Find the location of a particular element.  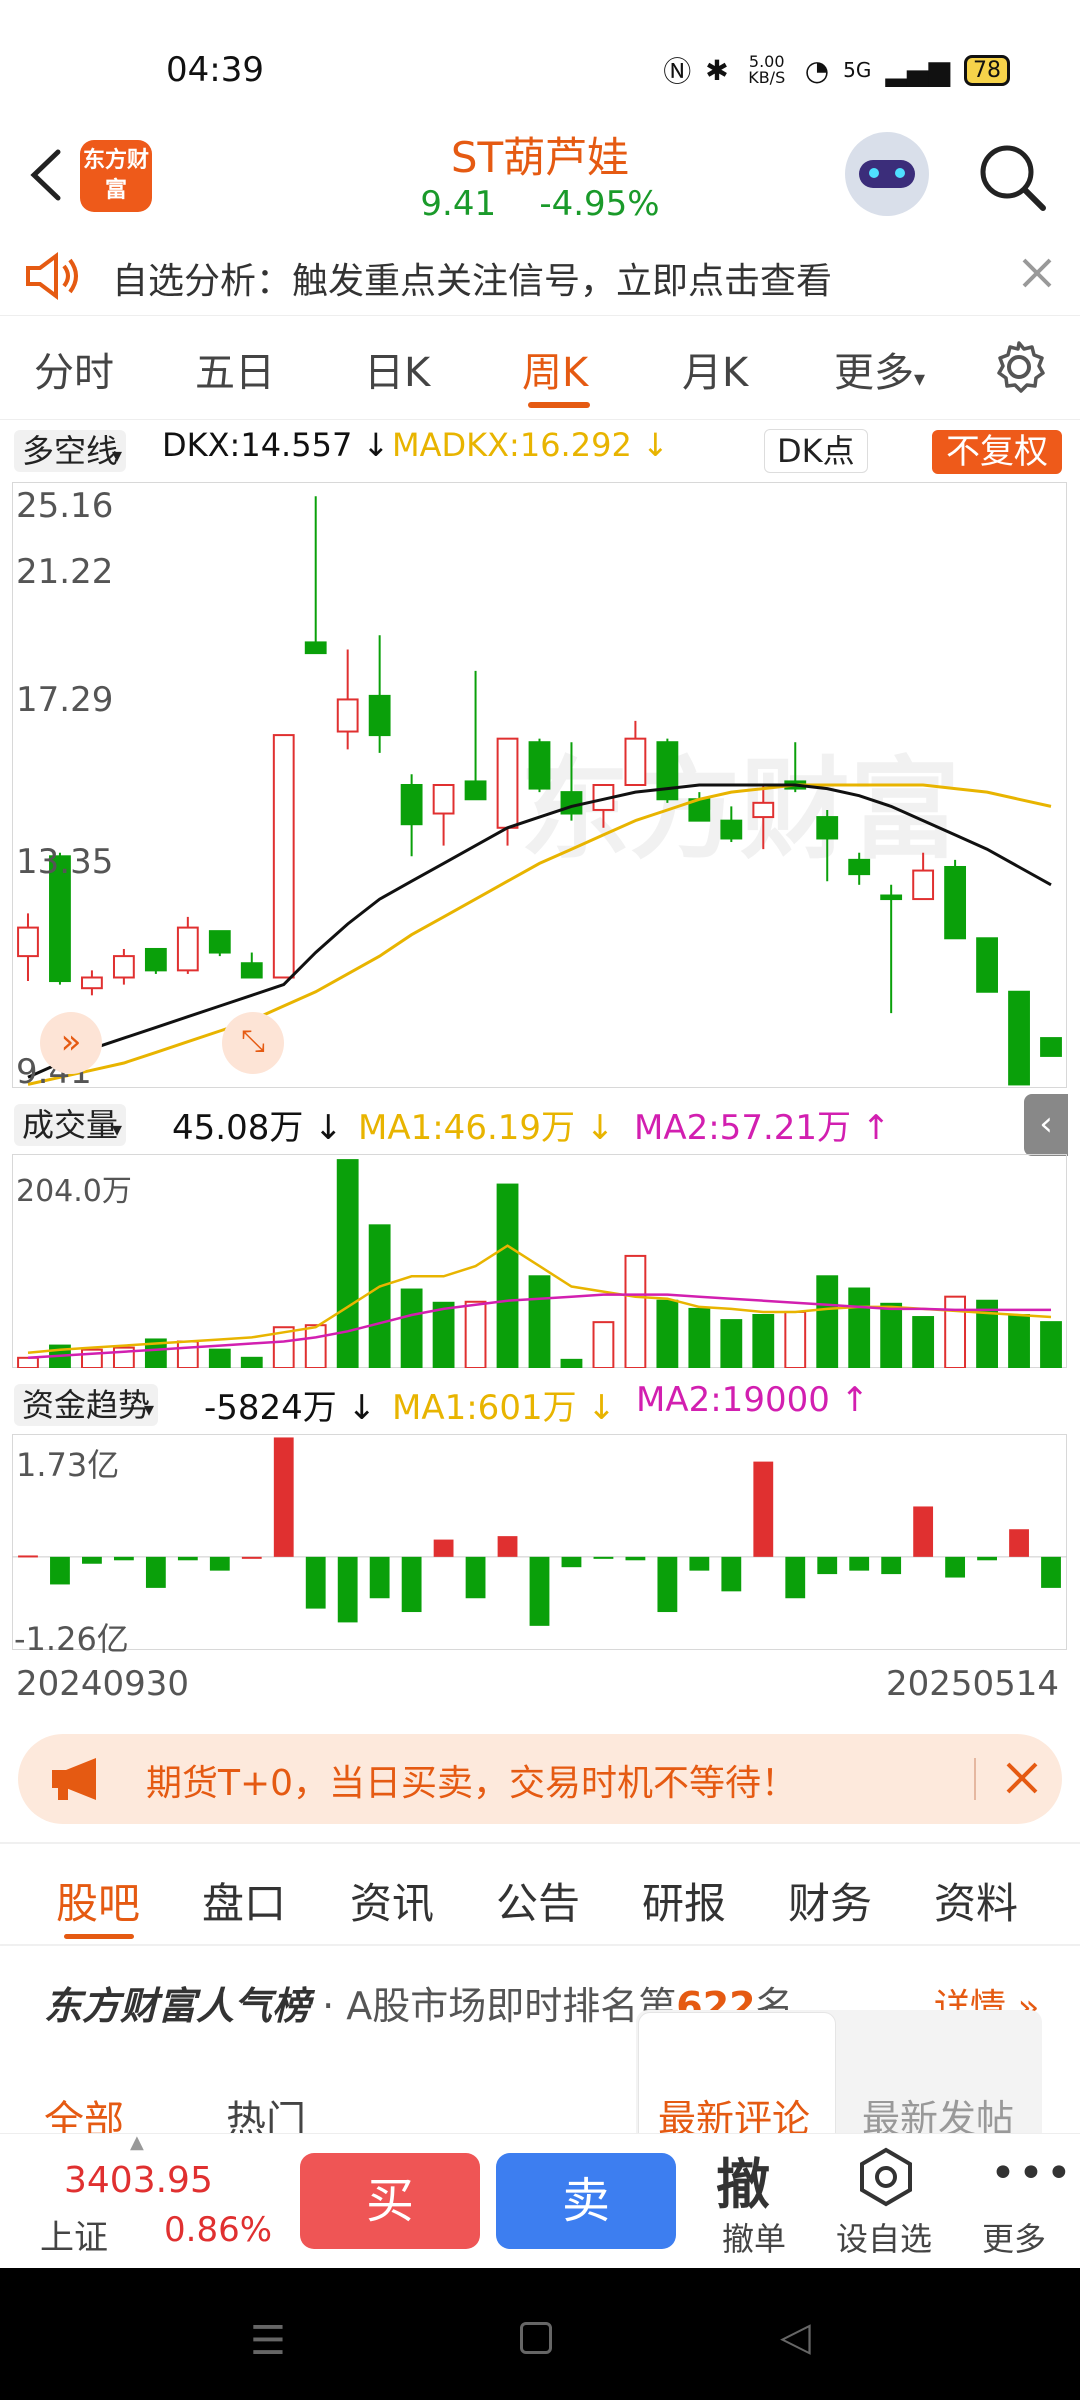

divider is located at coordinates (975, 1779).